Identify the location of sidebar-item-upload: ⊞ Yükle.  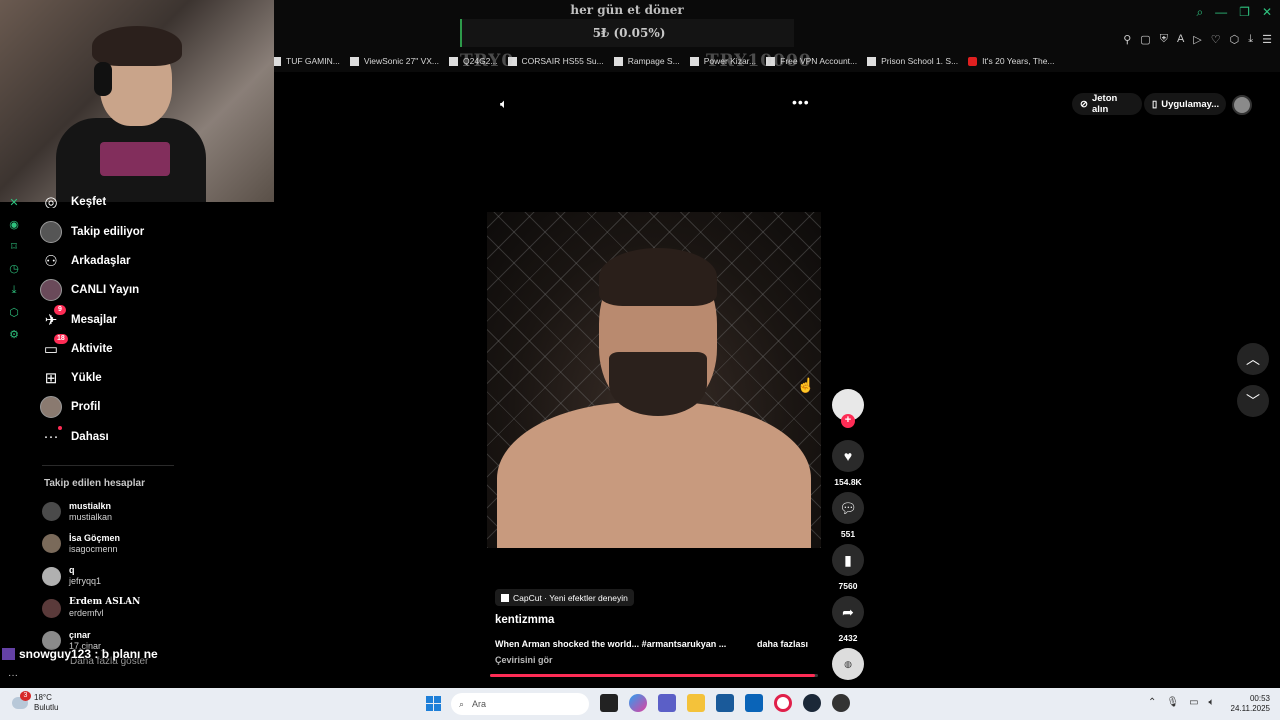
(120, 377).